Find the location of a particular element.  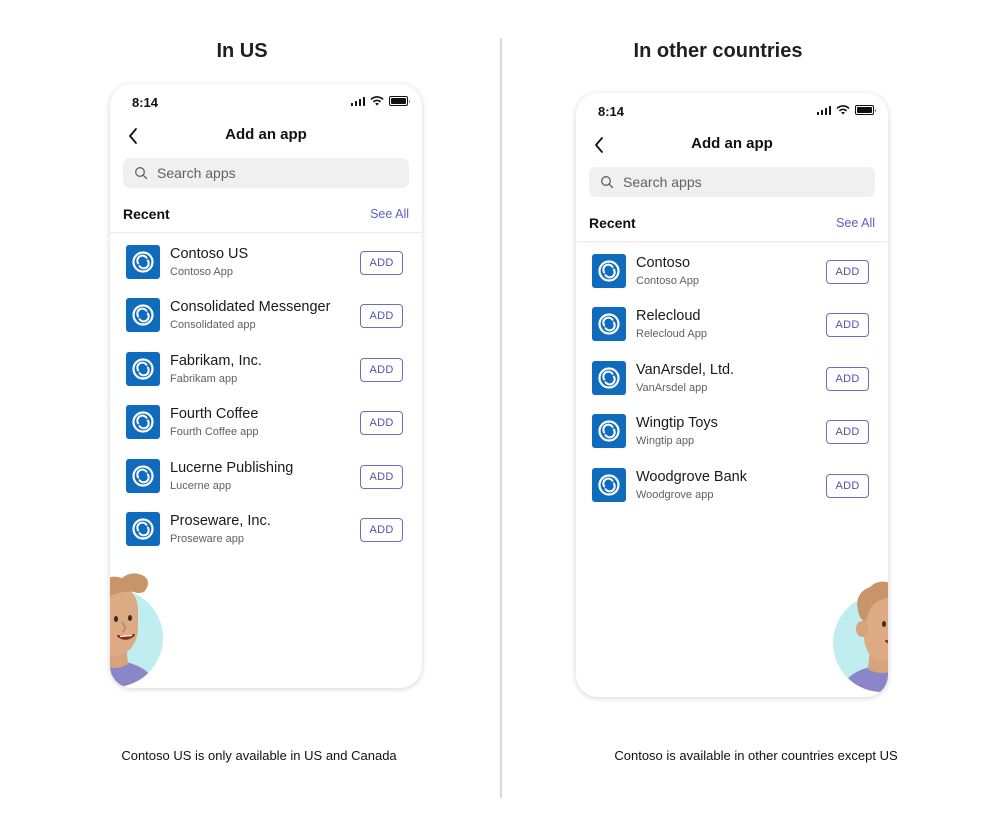

app-list-item: Fabrikam, Inc. Fabrikam app ADD is located at coordinates (266, 373).